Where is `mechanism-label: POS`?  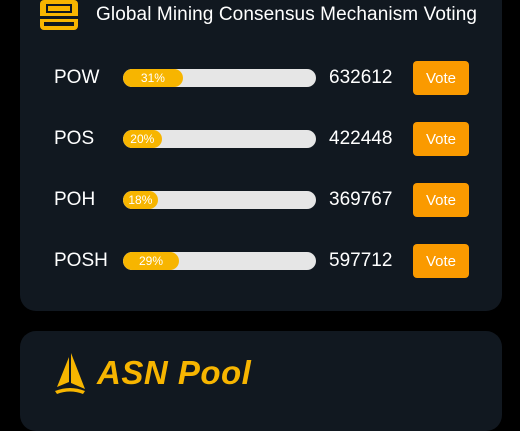
mechanism-label: POS is located at coordinates (74, 138).